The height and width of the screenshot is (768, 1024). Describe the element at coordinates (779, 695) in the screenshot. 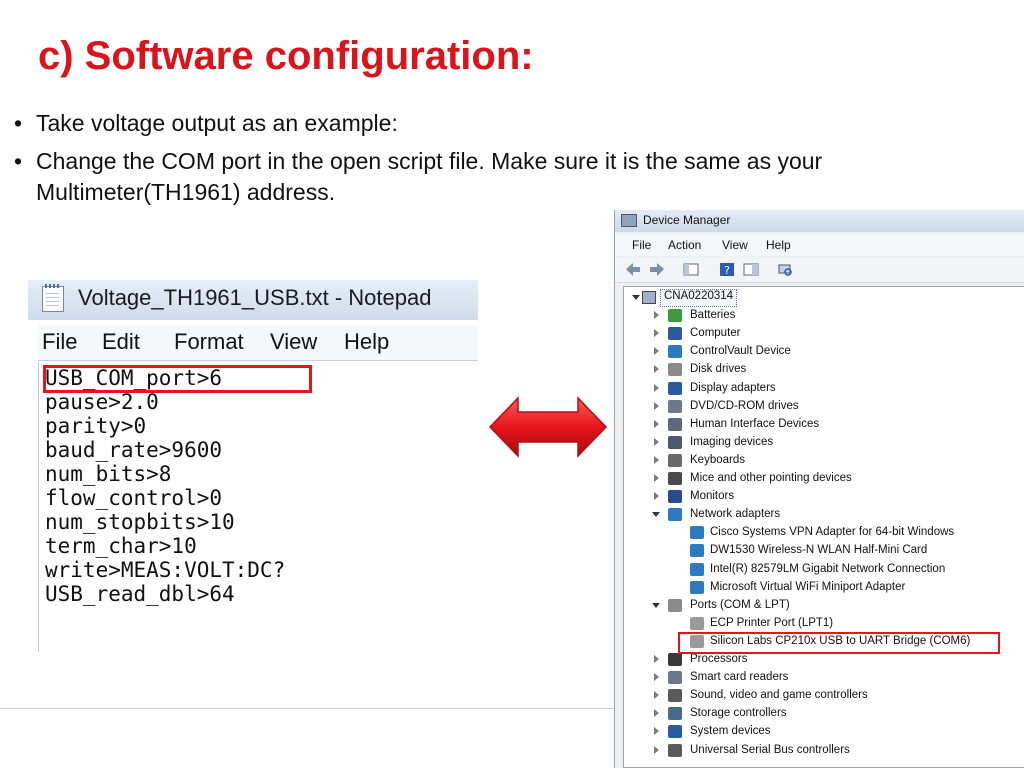

I see `device-category-label: Sound, video and game controllers` at that location.